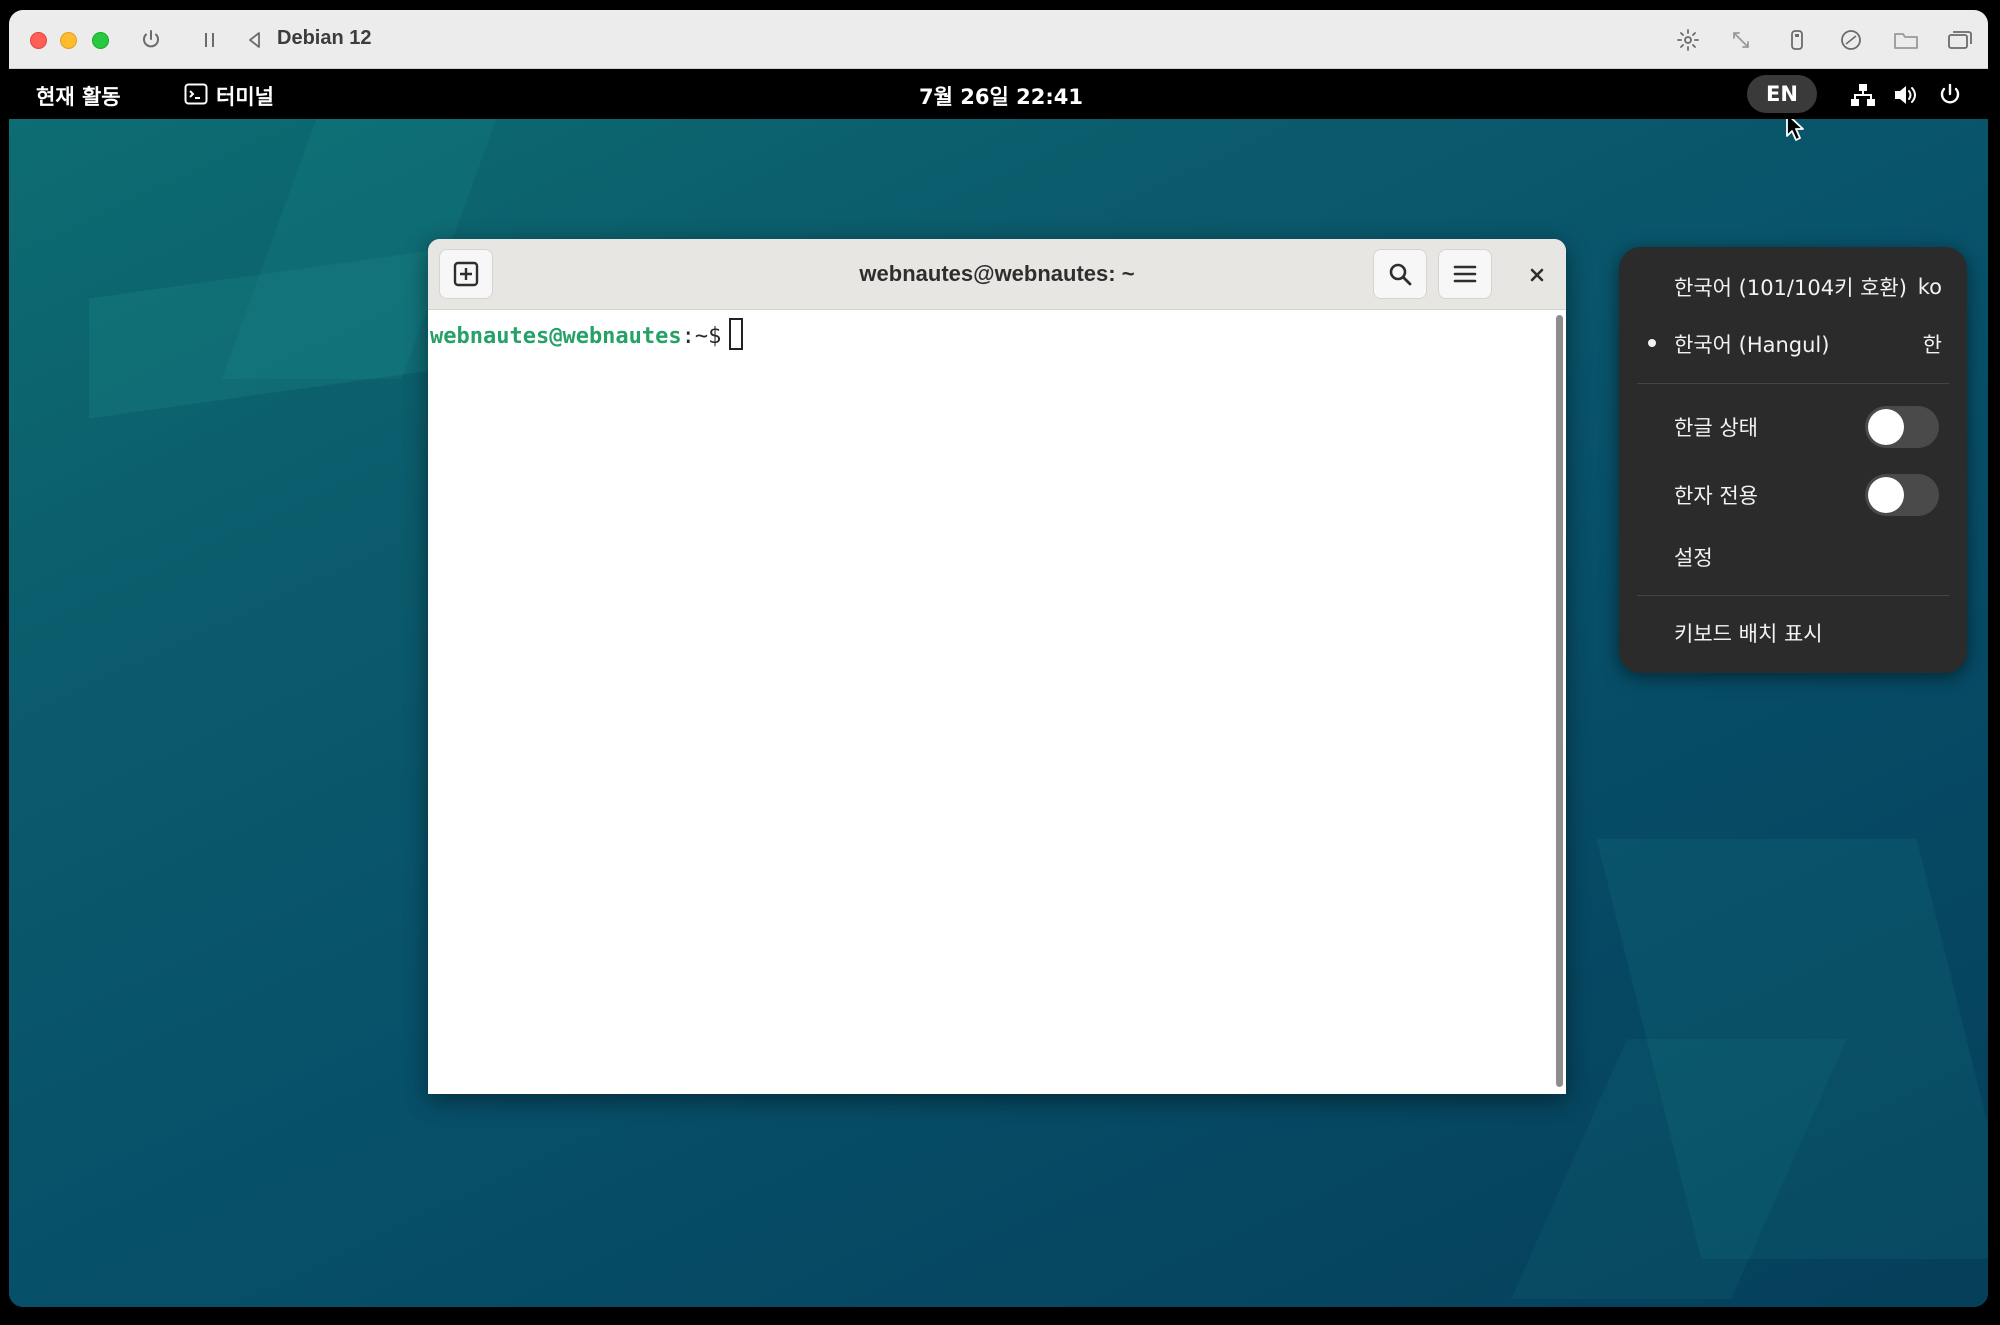 This screenshot has height=1325, width=2000. Describe the element at coordinates (1906, 40) in the screenshot. I see `shared-folder-icon` at that location.